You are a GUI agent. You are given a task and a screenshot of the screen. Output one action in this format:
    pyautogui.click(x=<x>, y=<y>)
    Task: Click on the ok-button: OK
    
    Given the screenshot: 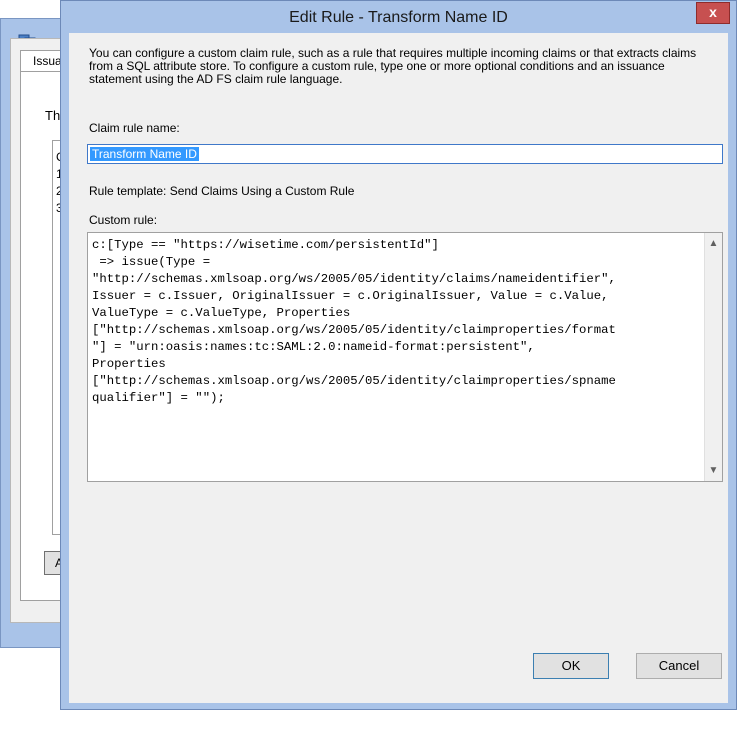 What is the action you would take?
    pyautogui.click(x=571, y=666)
    